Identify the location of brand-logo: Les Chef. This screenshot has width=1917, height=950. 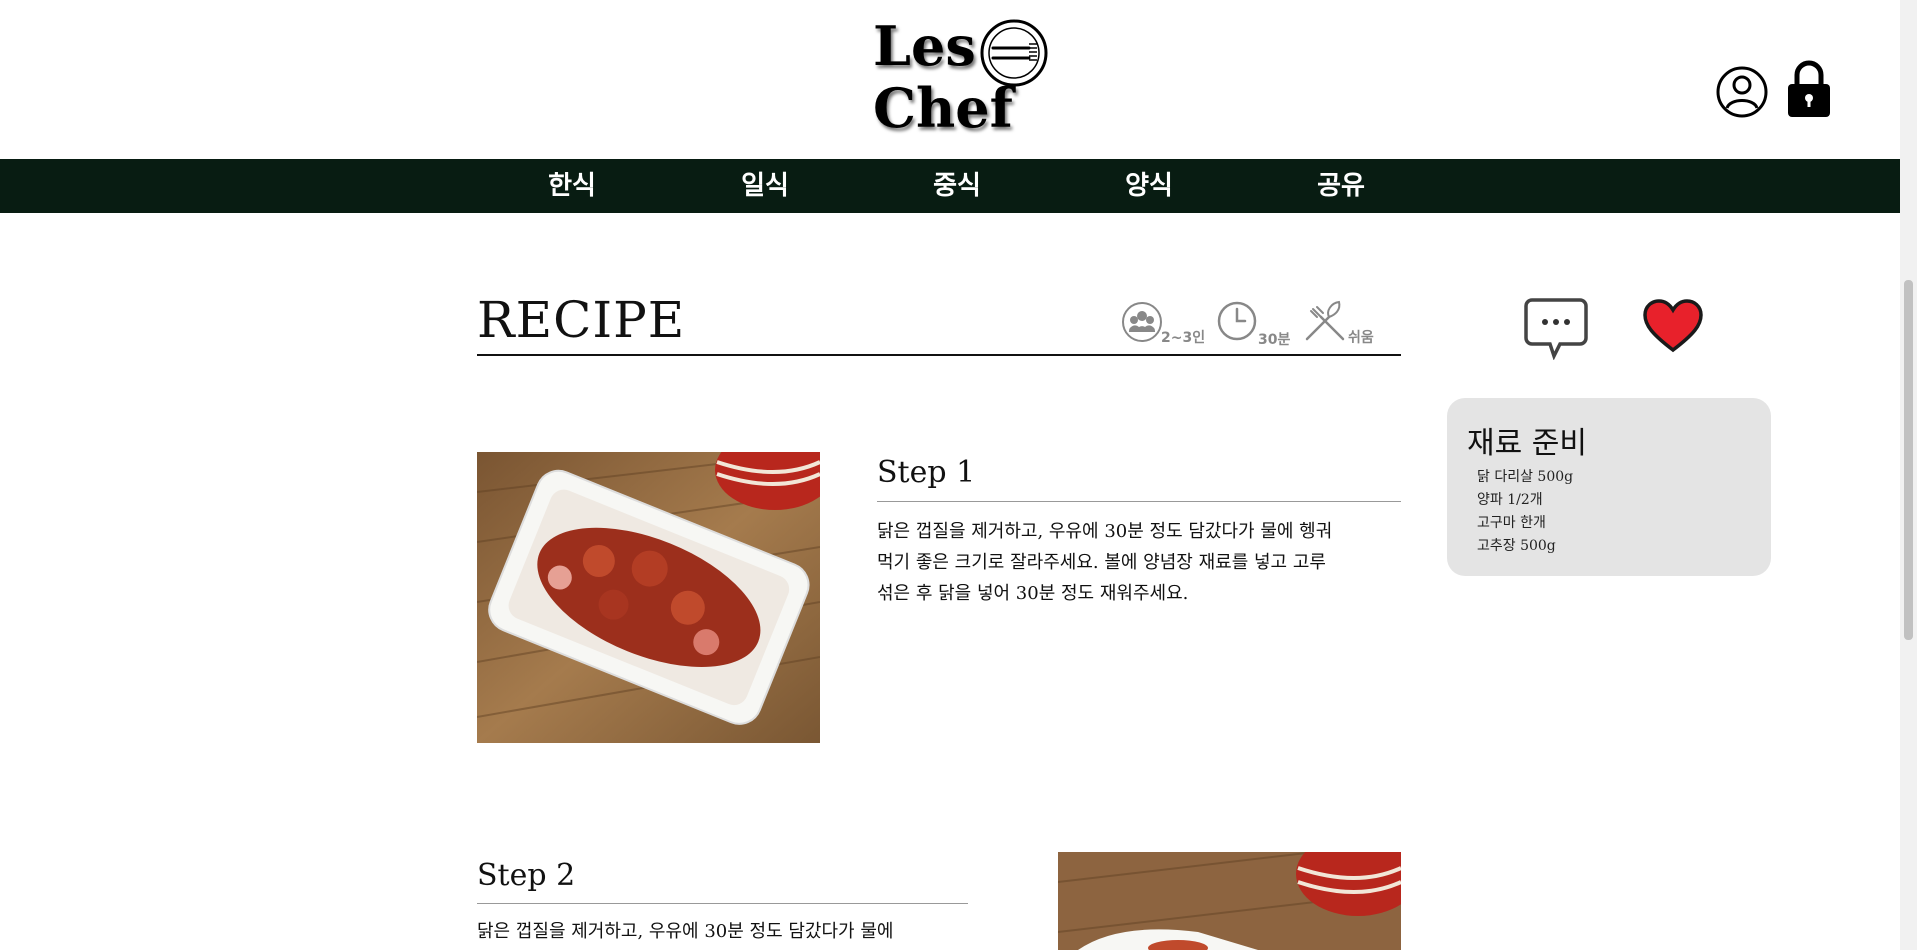
(963, 77).